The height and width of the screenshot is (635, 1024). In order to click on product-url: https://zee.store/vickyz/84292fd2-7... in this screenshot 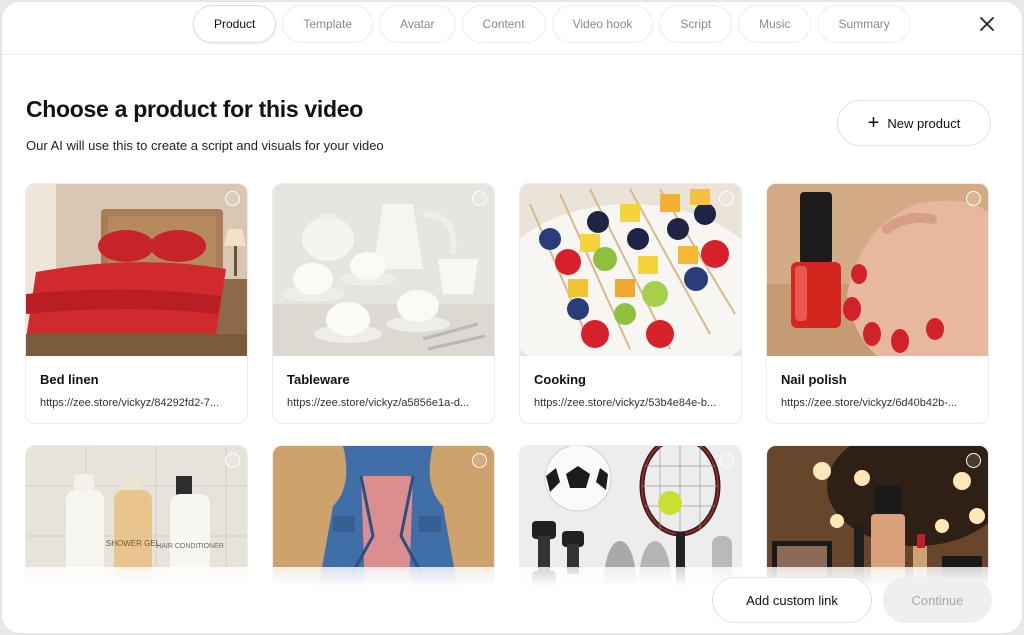, I will do `click(130, 403)`.